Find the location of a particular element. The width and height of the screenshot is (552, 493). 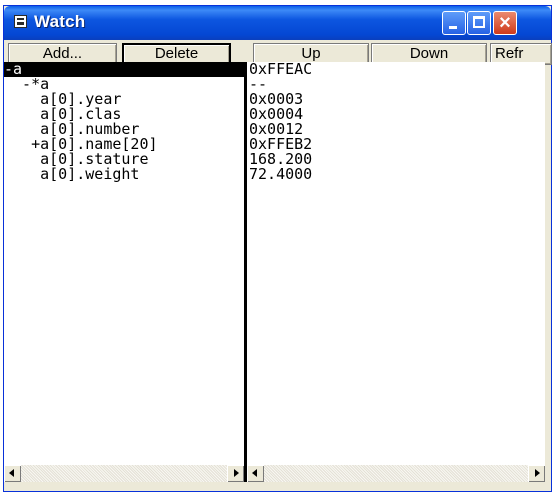

minimize-button is located at coordinates (454, 23).